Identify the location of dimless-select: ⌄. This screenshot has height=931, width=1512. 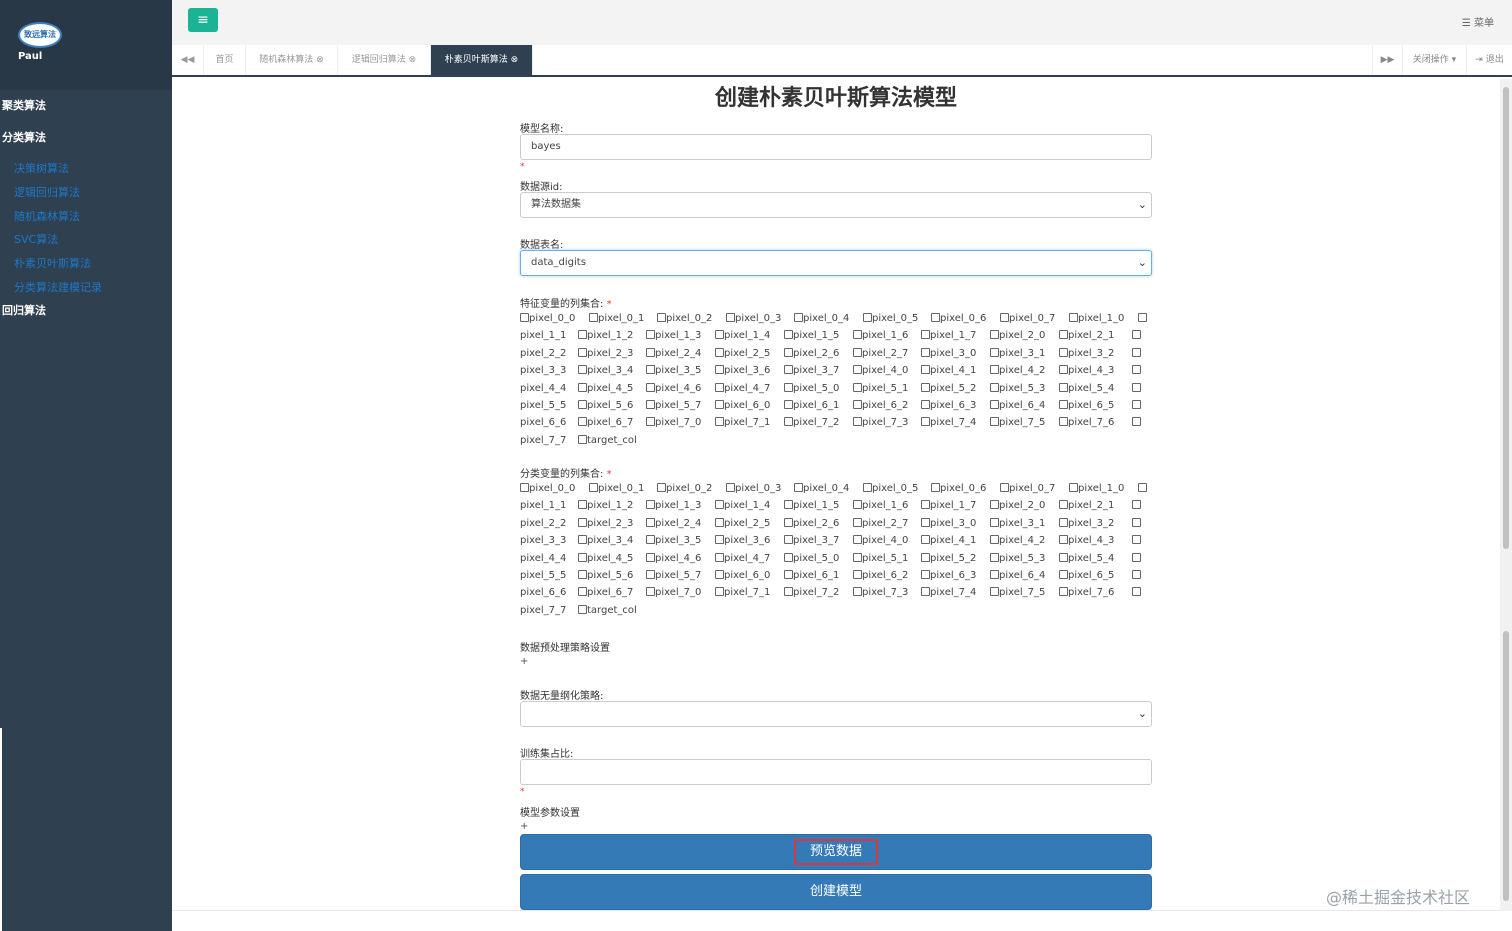
(836, 714).